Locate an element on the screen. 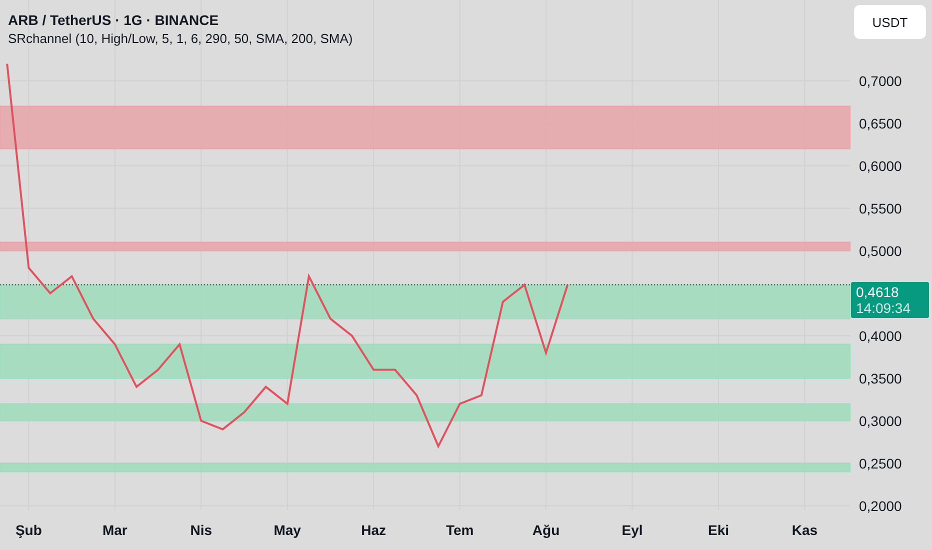 Image resolution: width=932 pixels, height=550 pixels. y-axis-label: 0,5500 is located at coordinates (880, 208).